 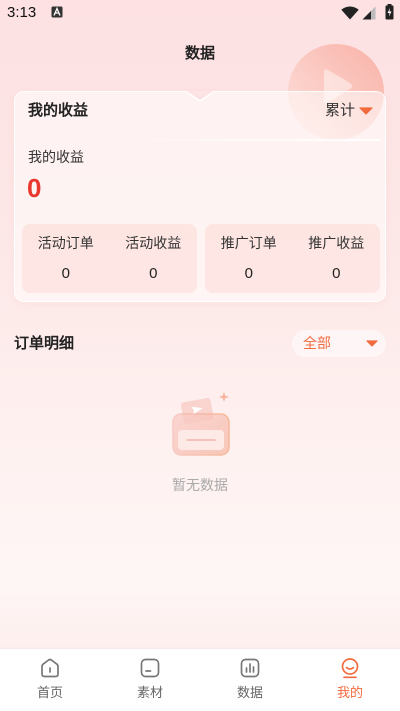 I want to click on activity-earnings-stat: 活动收益 0, so click(x=154, y=258).